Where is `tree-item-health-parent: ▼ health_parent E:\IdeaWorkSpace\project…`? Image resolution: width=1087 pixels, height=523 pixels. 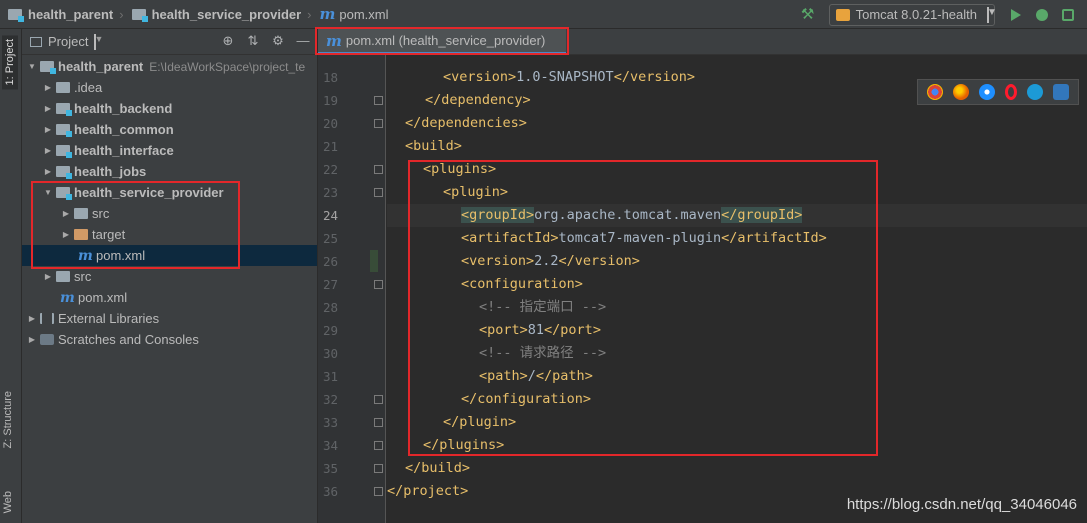
tree-item-health-parent: ▼ health_parent E:\IdeaWorkSpace\project… is located at coordinates (169, 66).